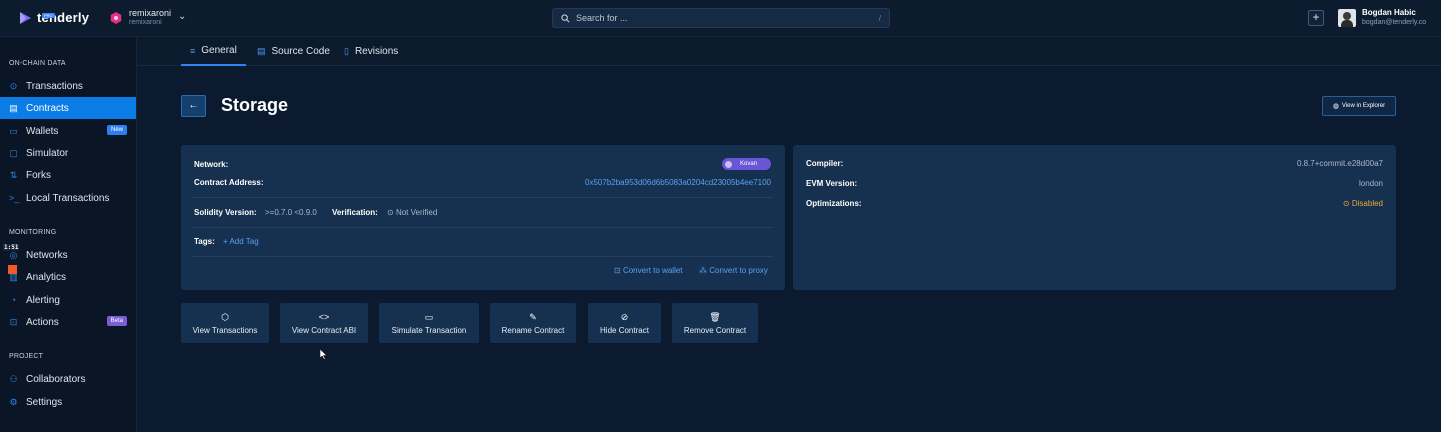 This screenshot has height=432, width=1441. What do you see at coordinates (211, 164) in the screenshot?
I see `network-label: Network:` at bounding box center [211, 164].